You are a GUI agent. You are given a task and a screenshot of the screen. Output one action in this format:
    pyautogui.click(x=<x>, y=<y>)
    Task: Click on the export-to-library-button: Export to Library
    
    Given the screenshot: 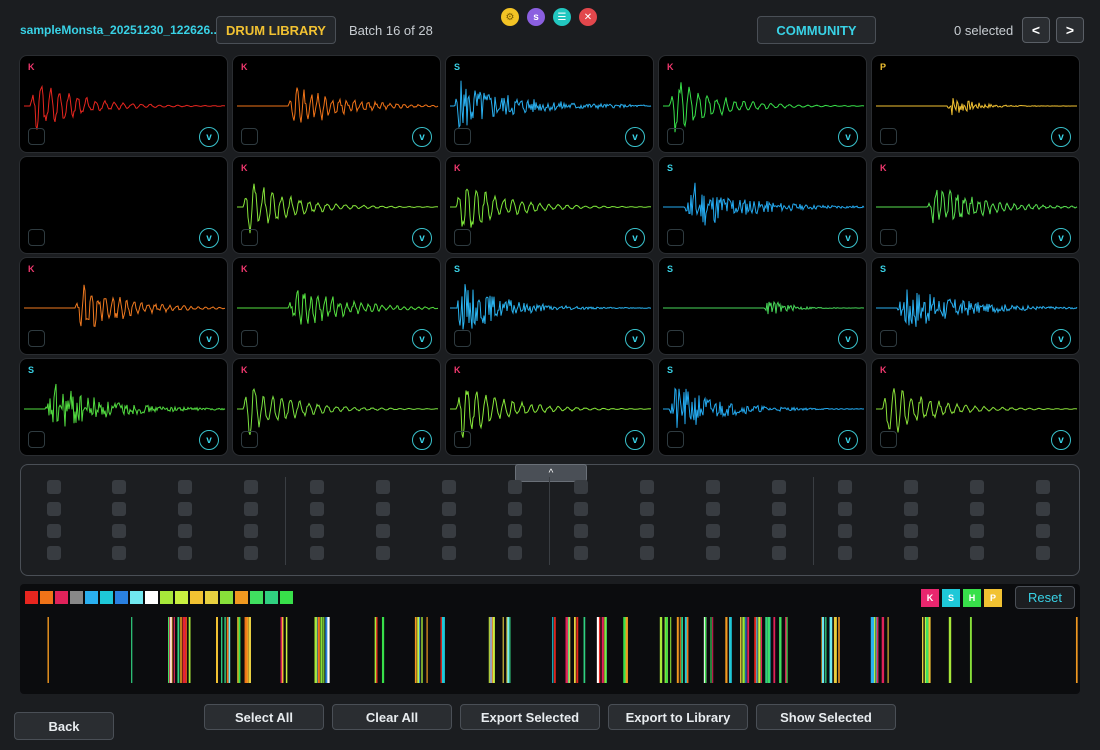 What is the action you would take?
    pyautogui.click(x=678, y=717)
    